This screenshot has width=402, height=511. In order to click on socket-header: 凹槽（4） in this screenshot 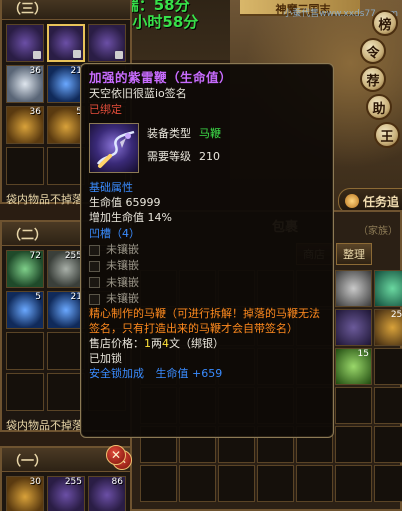, I will do `click(114, 233)`.